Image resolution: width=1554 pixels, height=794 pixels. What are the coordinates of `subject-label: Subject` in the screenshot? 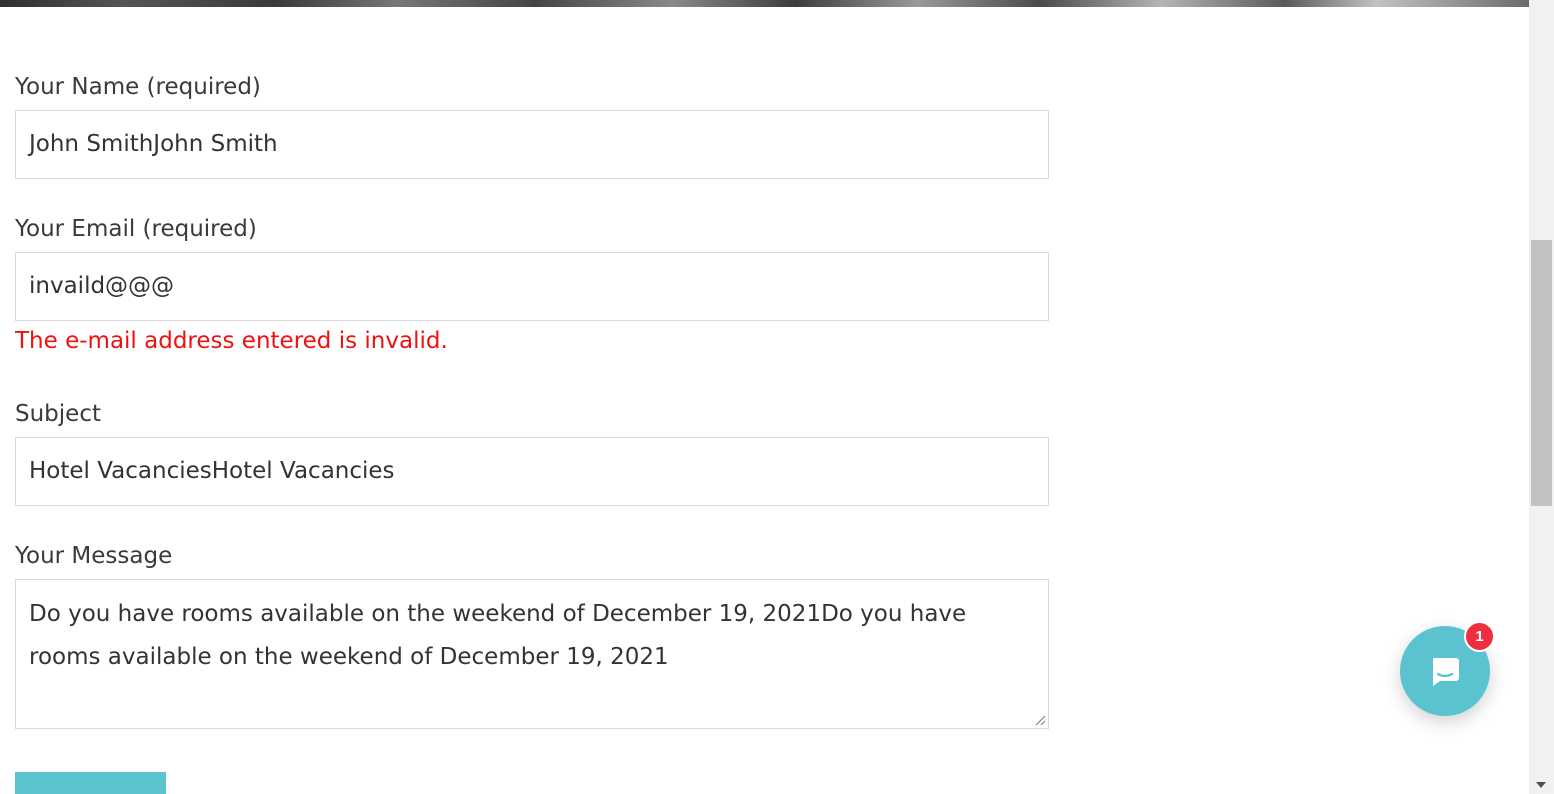 It's located at (58, 414).